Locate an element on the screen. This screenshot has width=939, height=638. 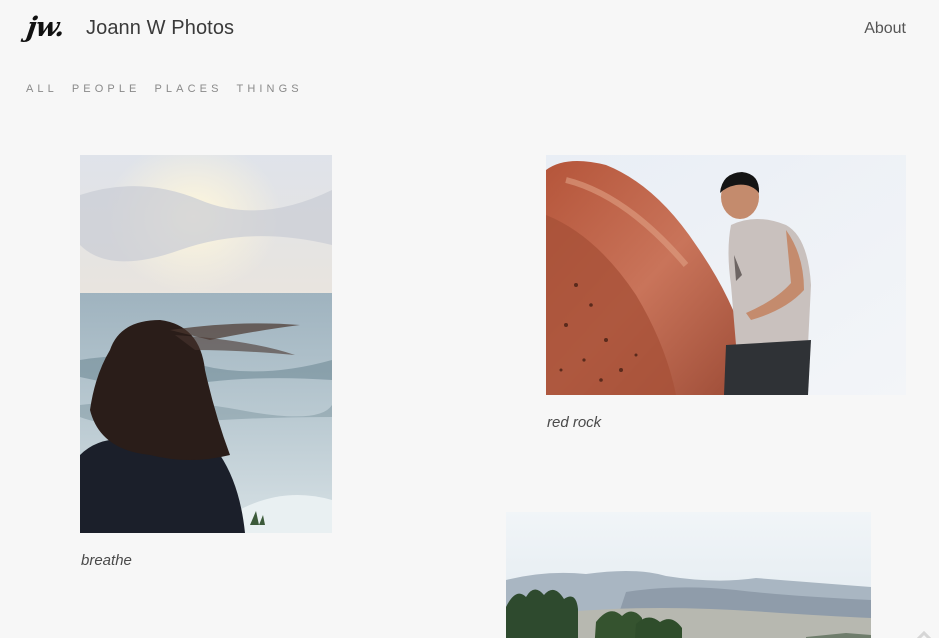
photo-red-rock is located at coordinates (726, 275).